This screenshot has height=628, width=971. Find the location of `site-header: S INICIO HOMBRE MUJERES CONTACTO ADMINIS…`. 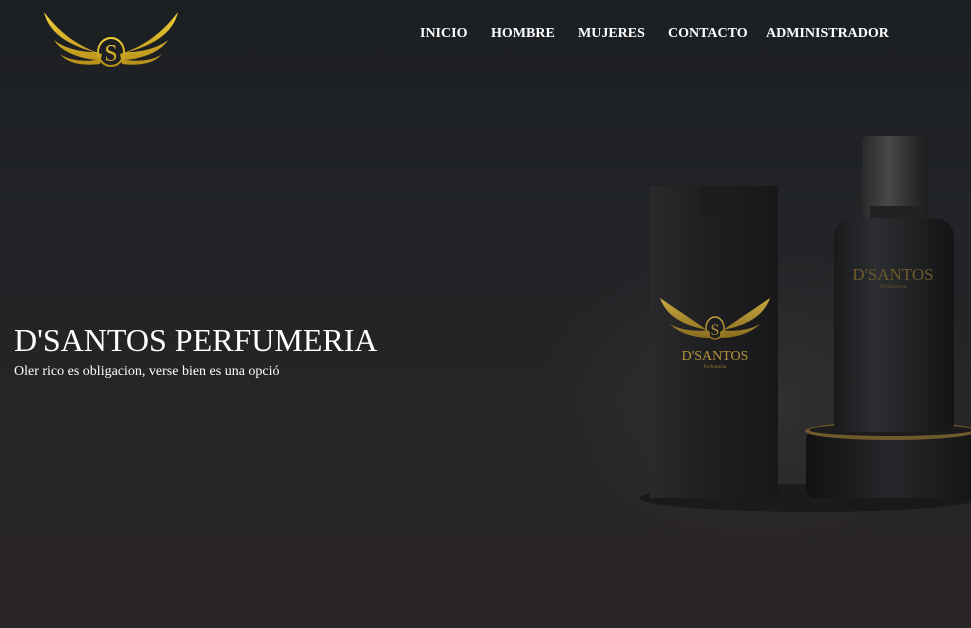

site-header: S INICIO HOMBRE MUJERES CONTACTO ADMINIS… is located at coordinates (485, 39).